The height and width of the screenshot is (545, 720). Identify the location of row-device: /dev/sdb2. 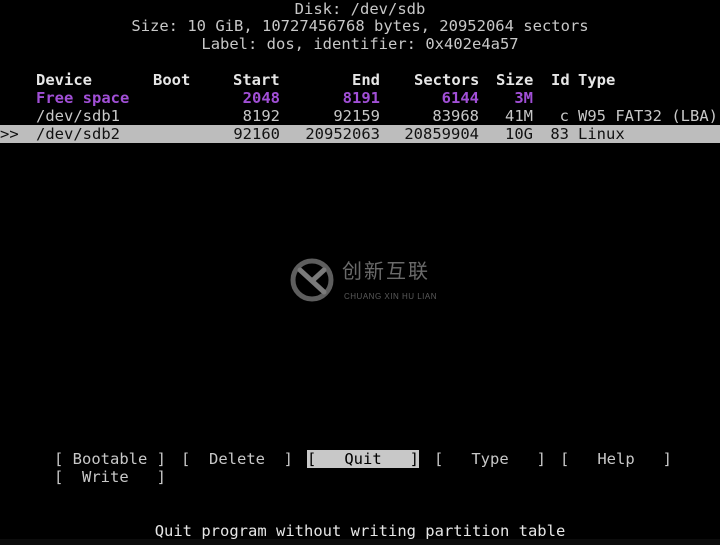
(78, 134).